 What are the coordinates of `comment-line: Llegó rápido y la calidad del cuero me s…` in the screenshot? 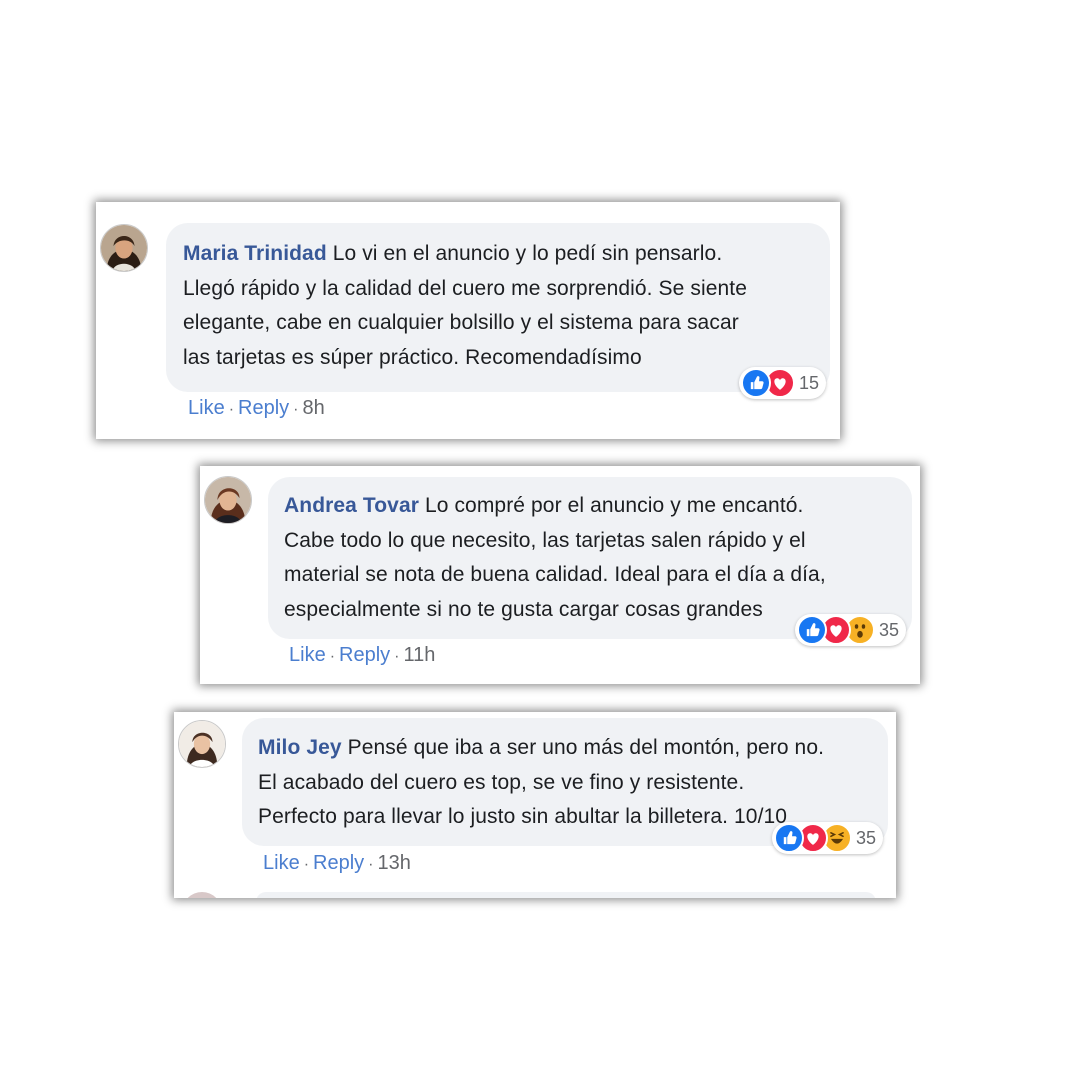 It's located at (465, 288).